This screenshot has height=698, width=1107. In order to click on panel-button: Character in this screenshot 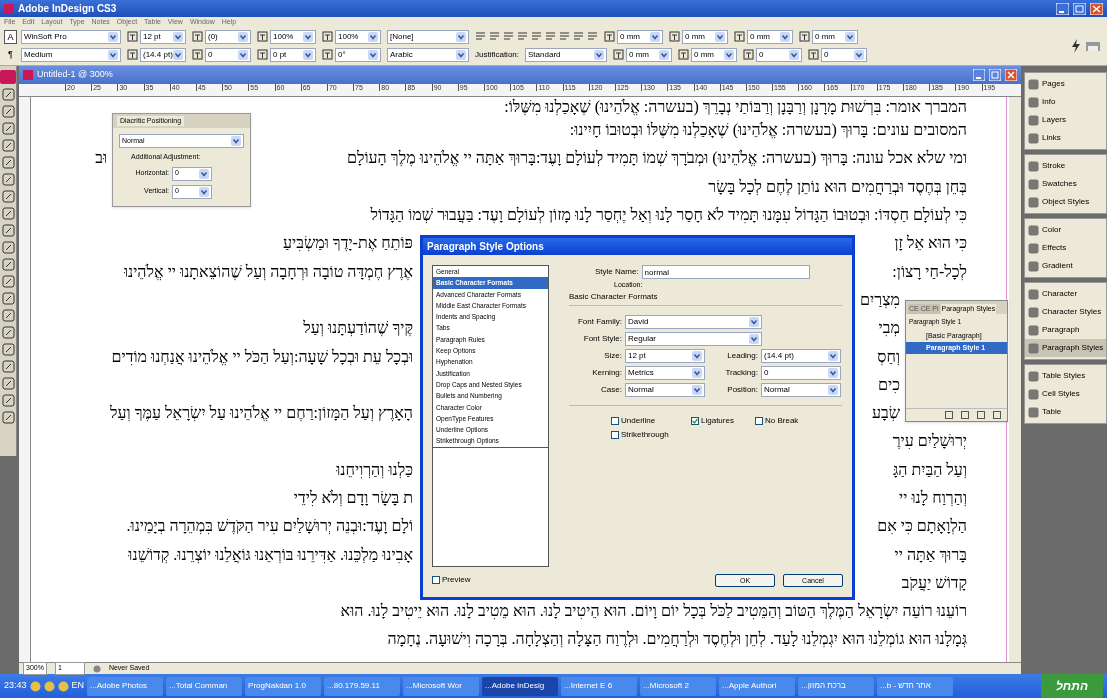, I will do `click(1066, 294)`.